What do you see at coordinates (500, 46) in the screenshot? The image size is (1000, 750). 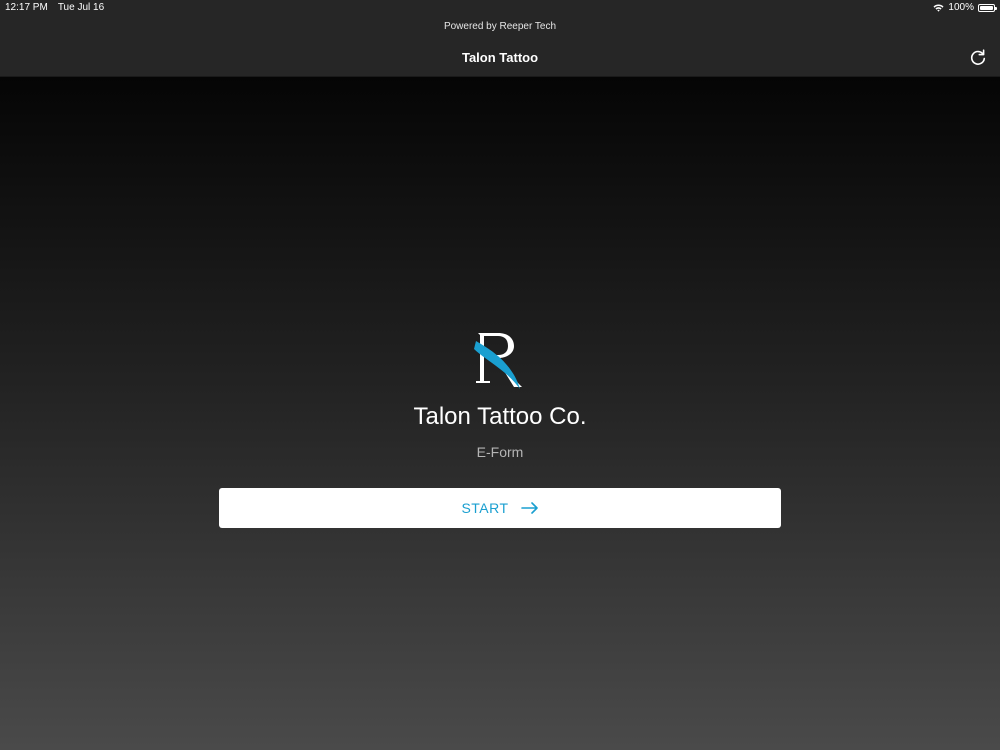 I see `nav-bar: Powered by Reeper Tech Talon Tattoo` at bounding box center [500, 46].